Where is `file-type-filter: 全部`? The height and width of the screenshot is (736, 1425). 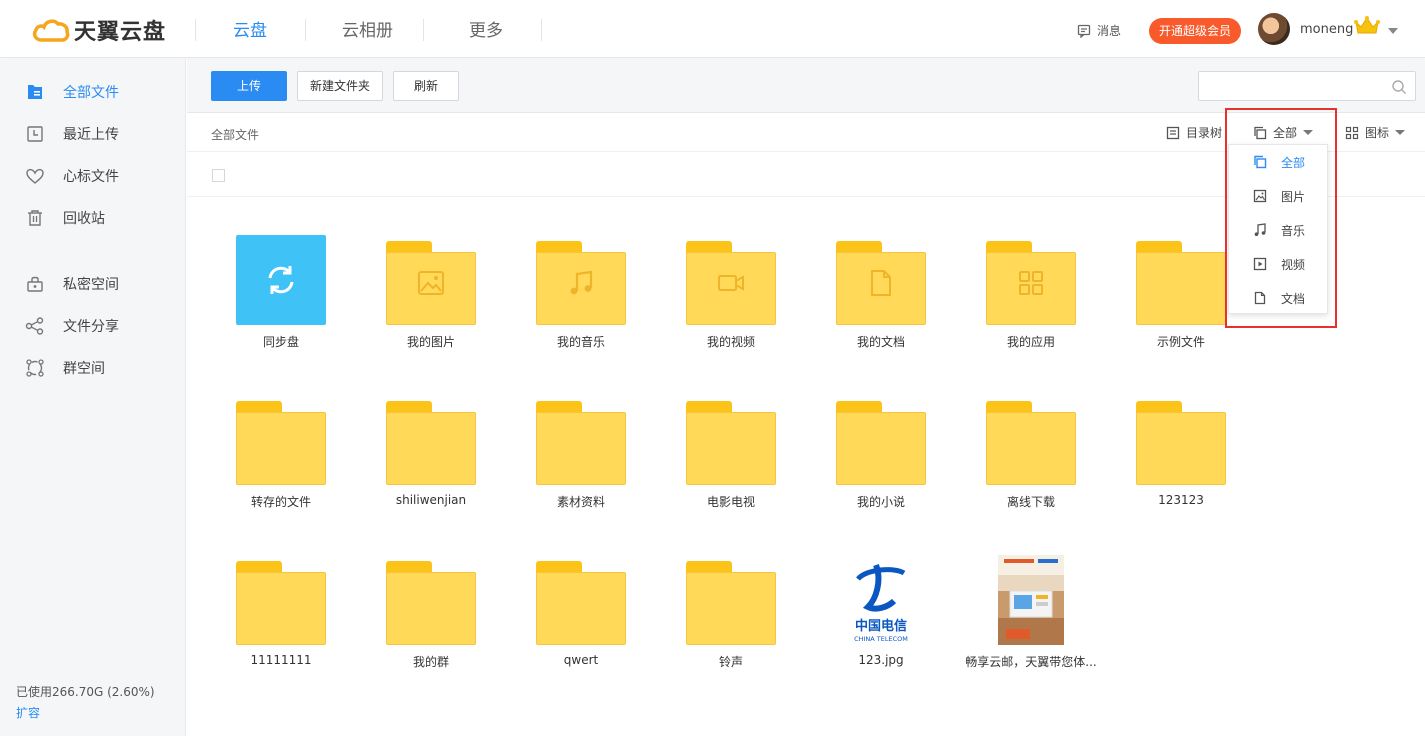
file-type-filter: 全部 is located at coordinates (1283, 132).